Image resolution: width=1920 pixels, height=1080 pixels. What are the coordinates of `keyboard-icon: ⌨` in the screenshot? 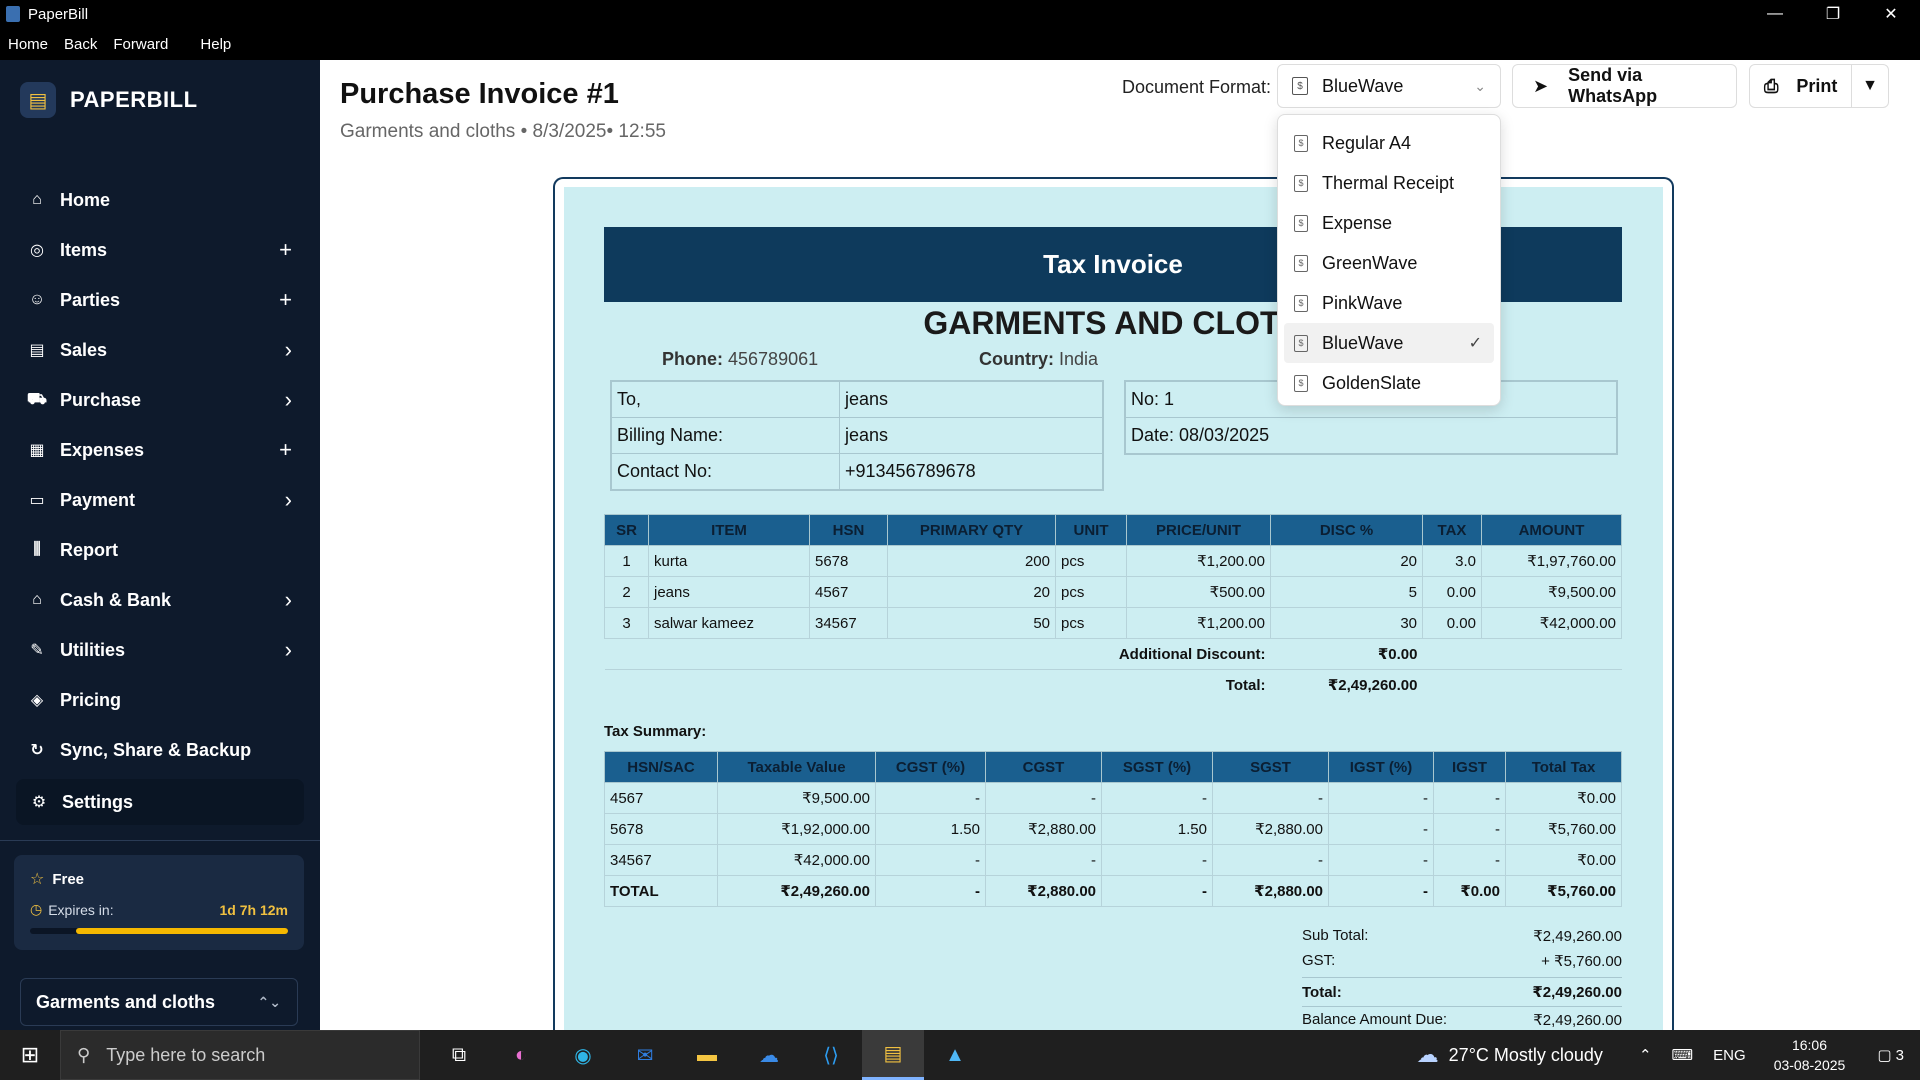 It's located at (1683, 1055).